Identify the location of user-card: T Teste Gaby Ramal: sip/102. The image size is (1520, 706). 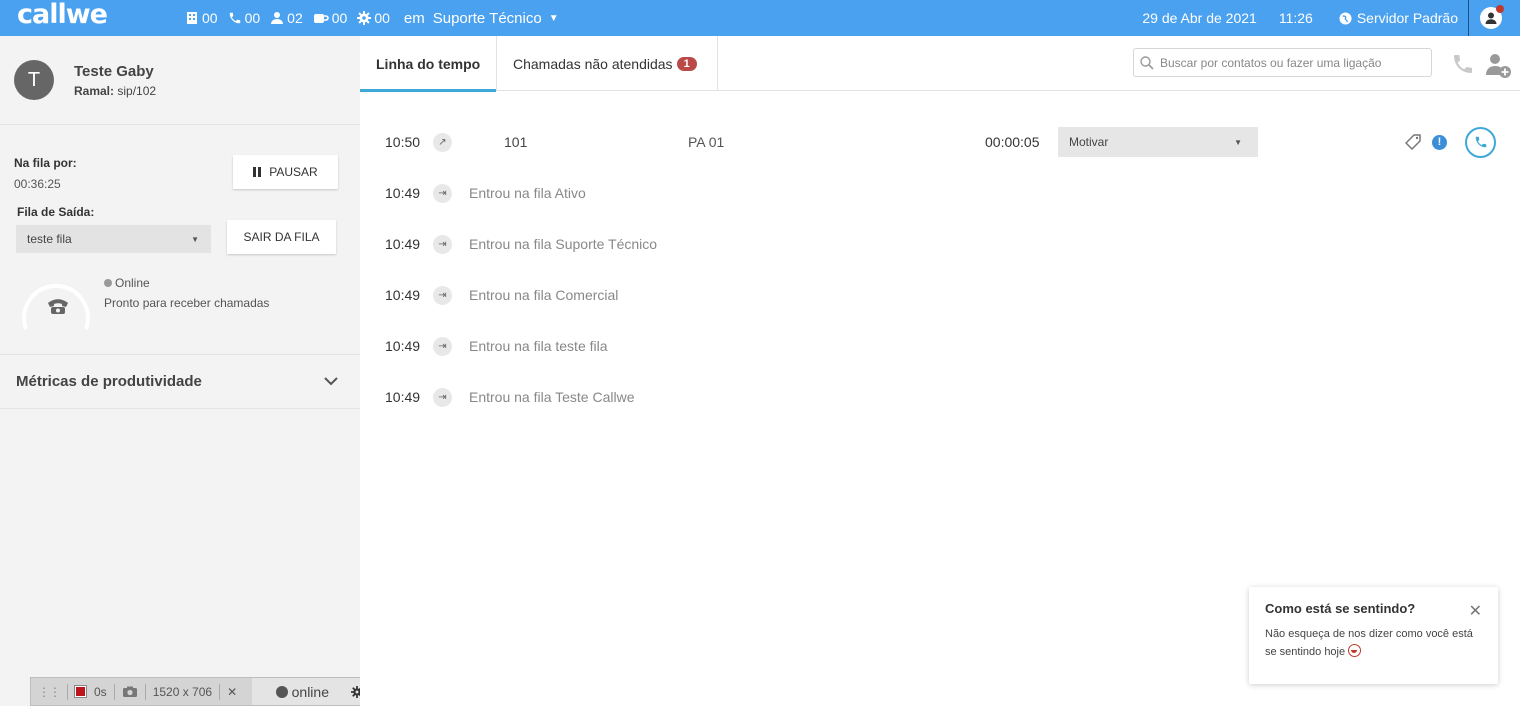
(180, 80).